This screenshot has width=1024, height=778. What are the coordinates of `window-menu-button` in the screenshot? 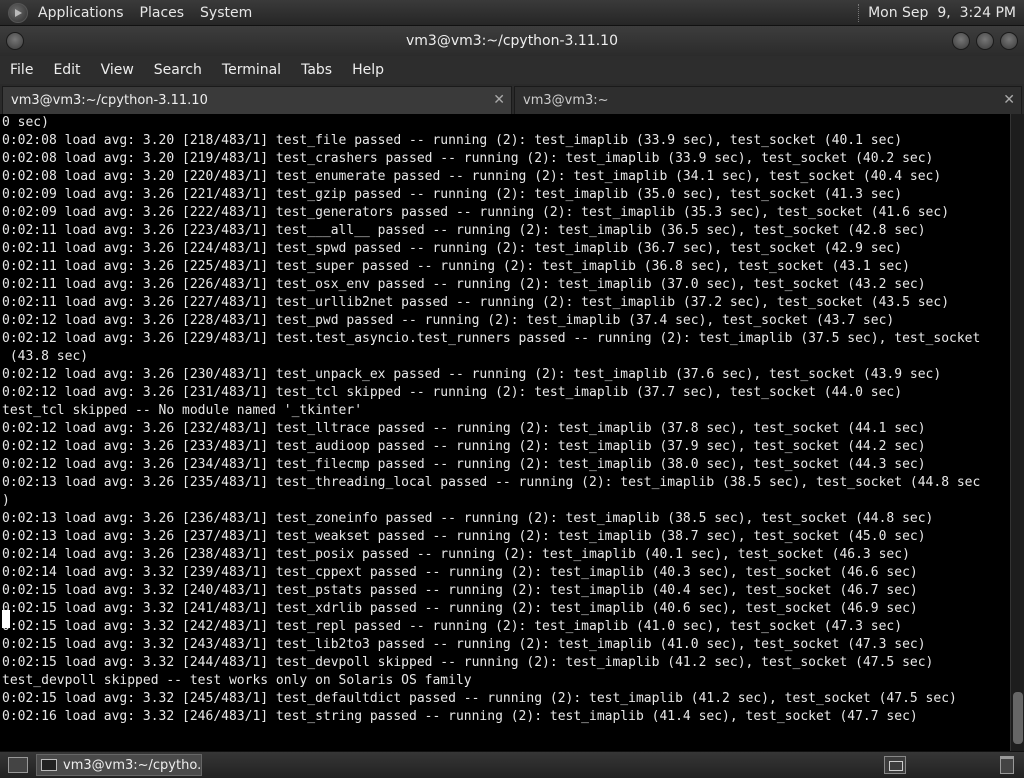 It's located at (15, 41).